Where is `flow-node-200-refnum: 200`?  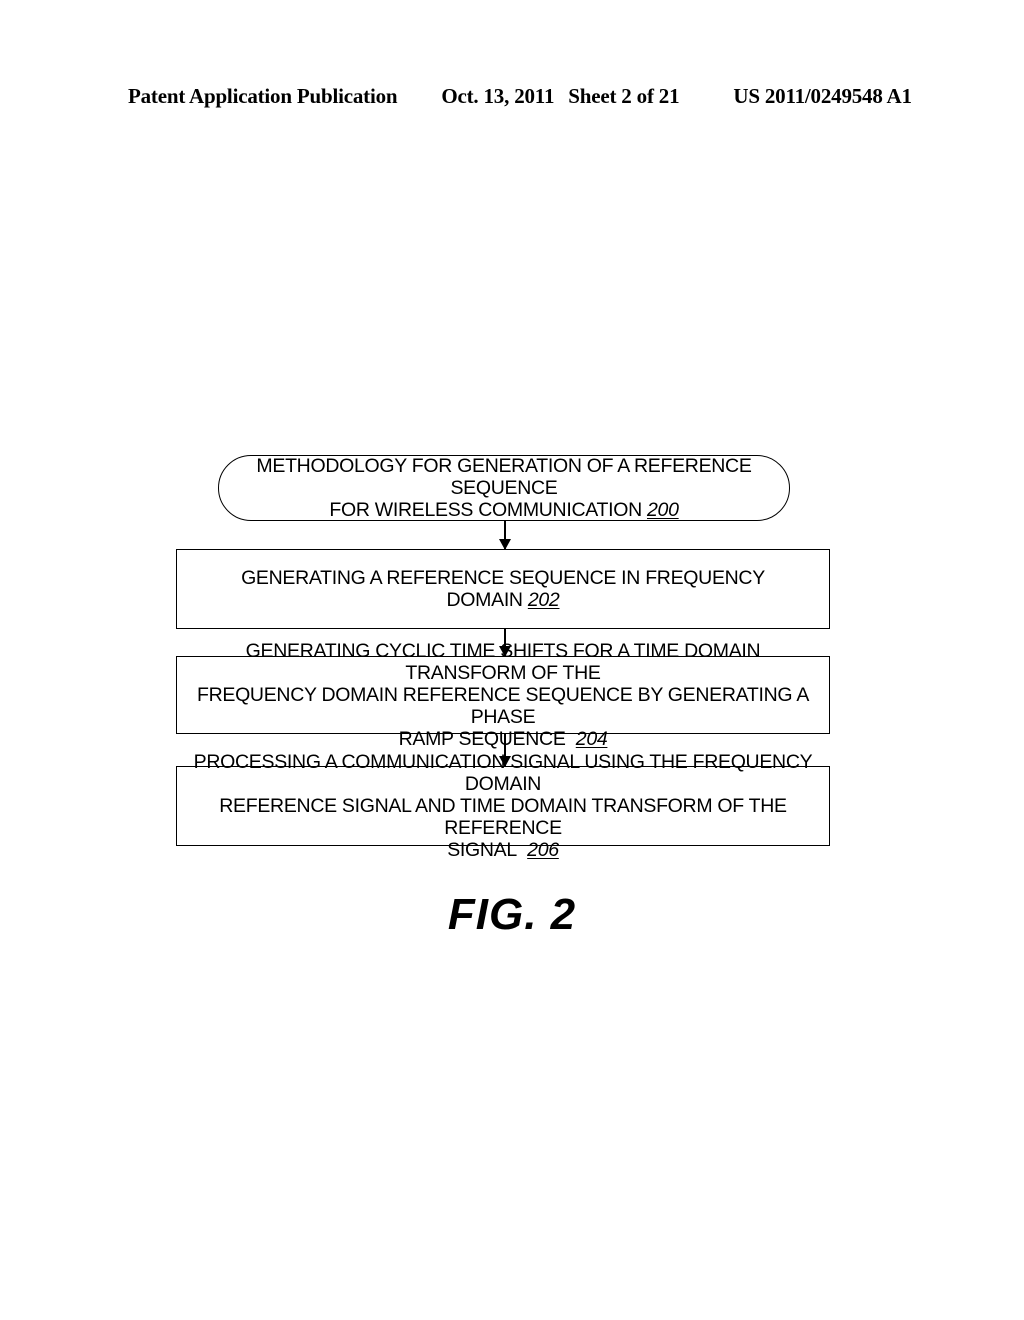 flow-node-200-refnum: 200 is located at coordinates (663, 510).